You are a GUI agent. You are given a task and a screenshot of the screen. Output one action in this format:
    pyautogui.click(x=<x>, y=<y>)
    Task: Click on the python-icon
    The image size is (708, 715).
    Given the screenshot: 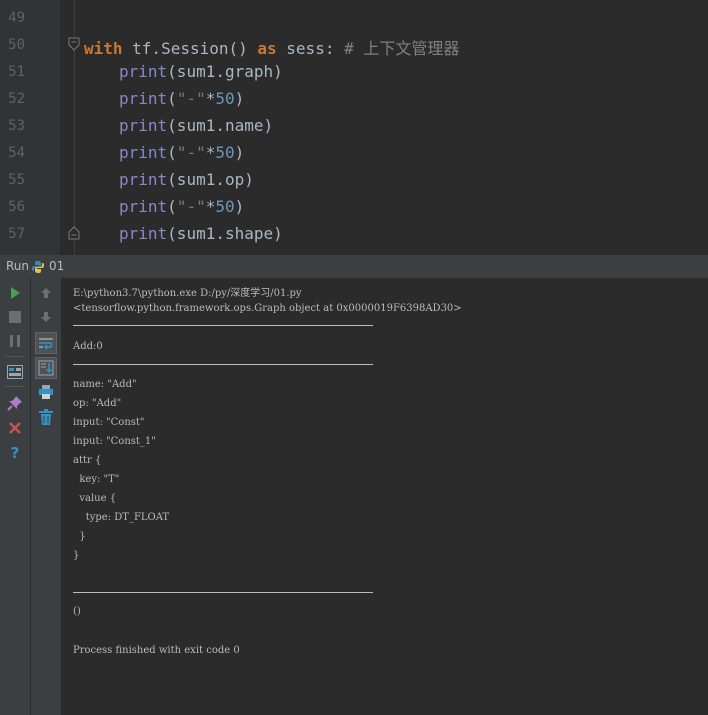 What is the action you would take?
    pyautogui.click(x=38, y=267)
    